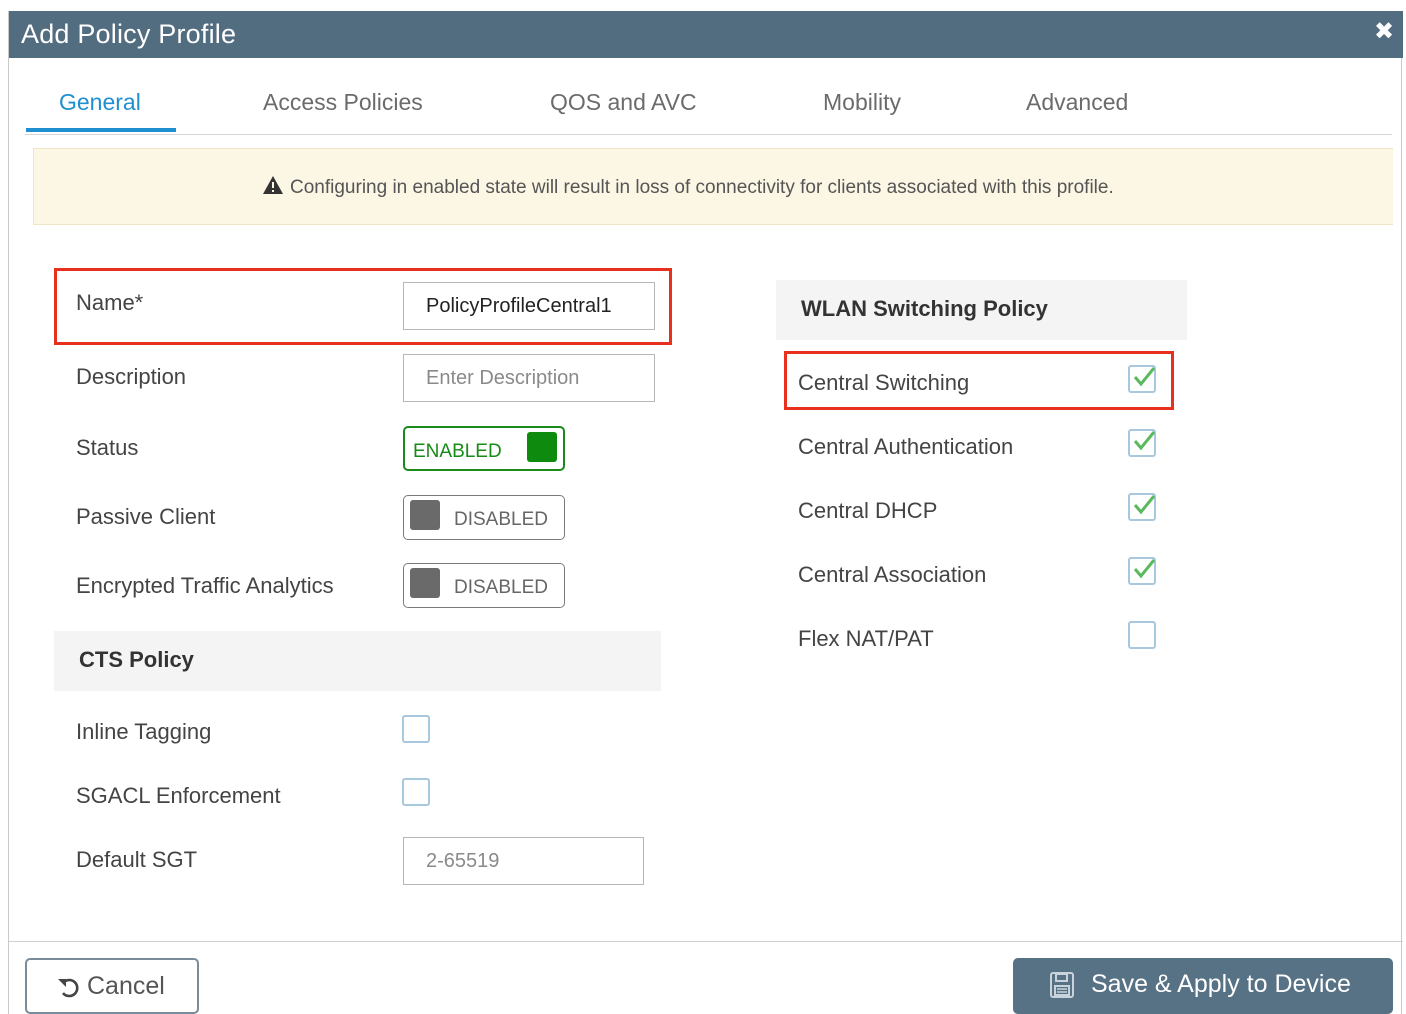  Describe the element at coordinates (529, 306) in the screenshot. I see `name-field` at that location.